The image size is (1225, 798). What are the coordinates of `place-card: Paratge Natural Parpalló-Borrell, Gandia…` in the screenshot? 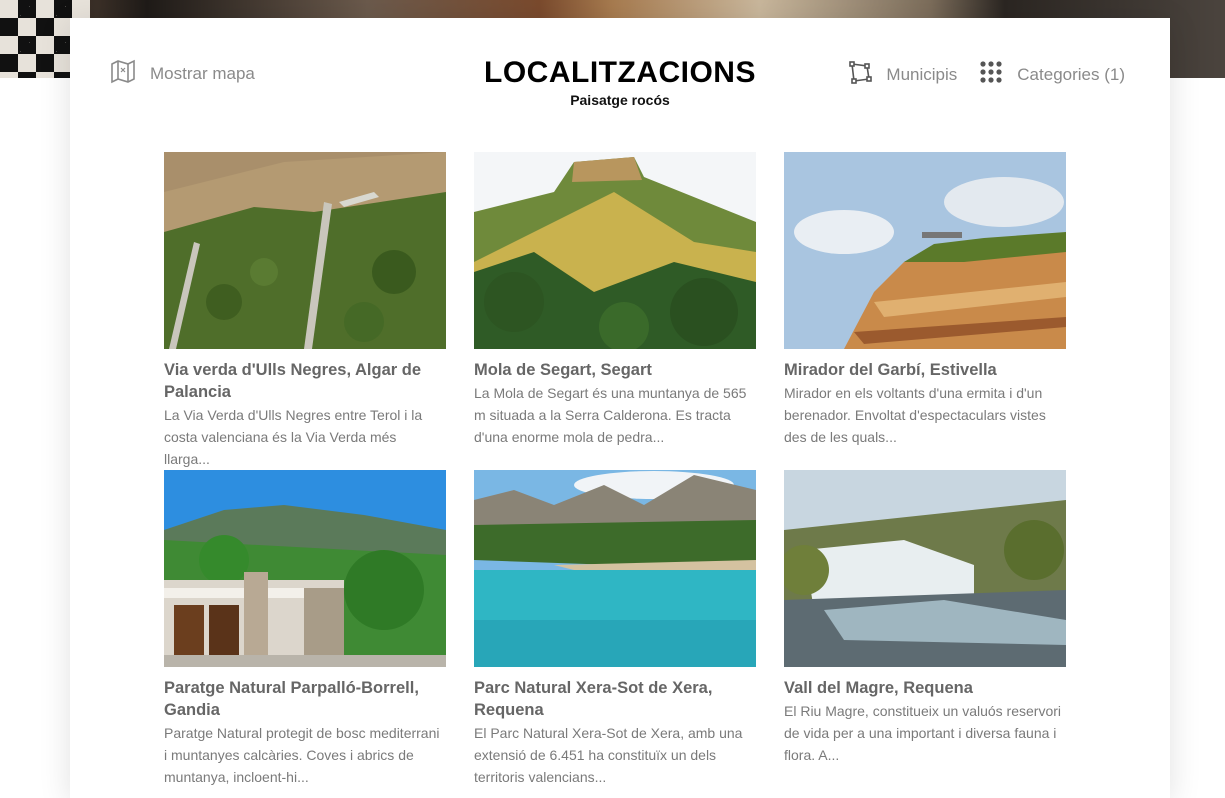 It's located at (305, 629).